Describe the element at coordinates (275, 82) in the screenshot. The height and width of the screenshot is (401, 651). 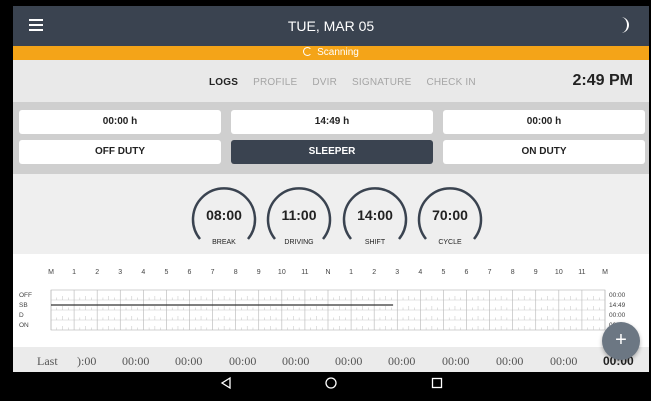
I see `tab-profile: PROFILE` at that location.